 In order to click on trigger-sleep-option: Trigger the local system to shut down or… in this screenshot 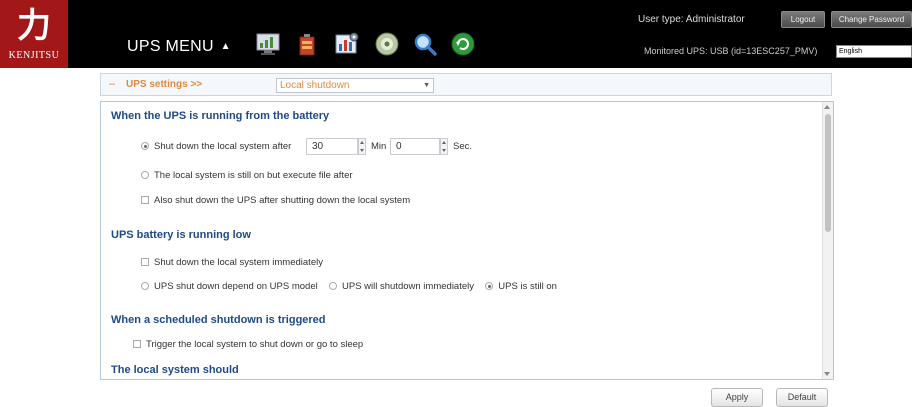, I will do `click(248, 344)`.